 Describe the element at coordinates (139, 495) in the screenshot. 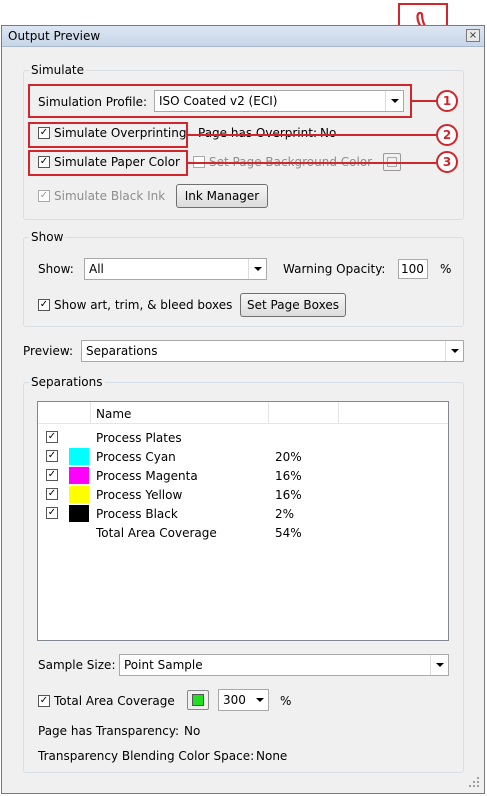

I see `separation-name: Process Yellow` at that location.